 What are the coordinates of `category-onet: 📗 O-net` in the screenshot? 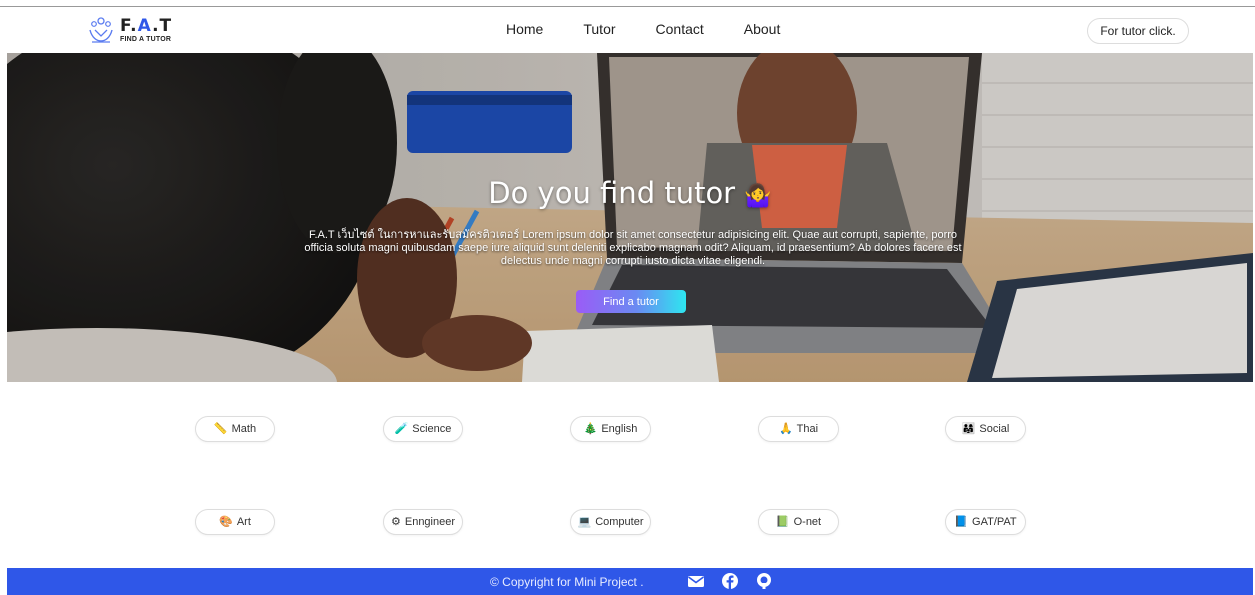 It's located at (798, 522).